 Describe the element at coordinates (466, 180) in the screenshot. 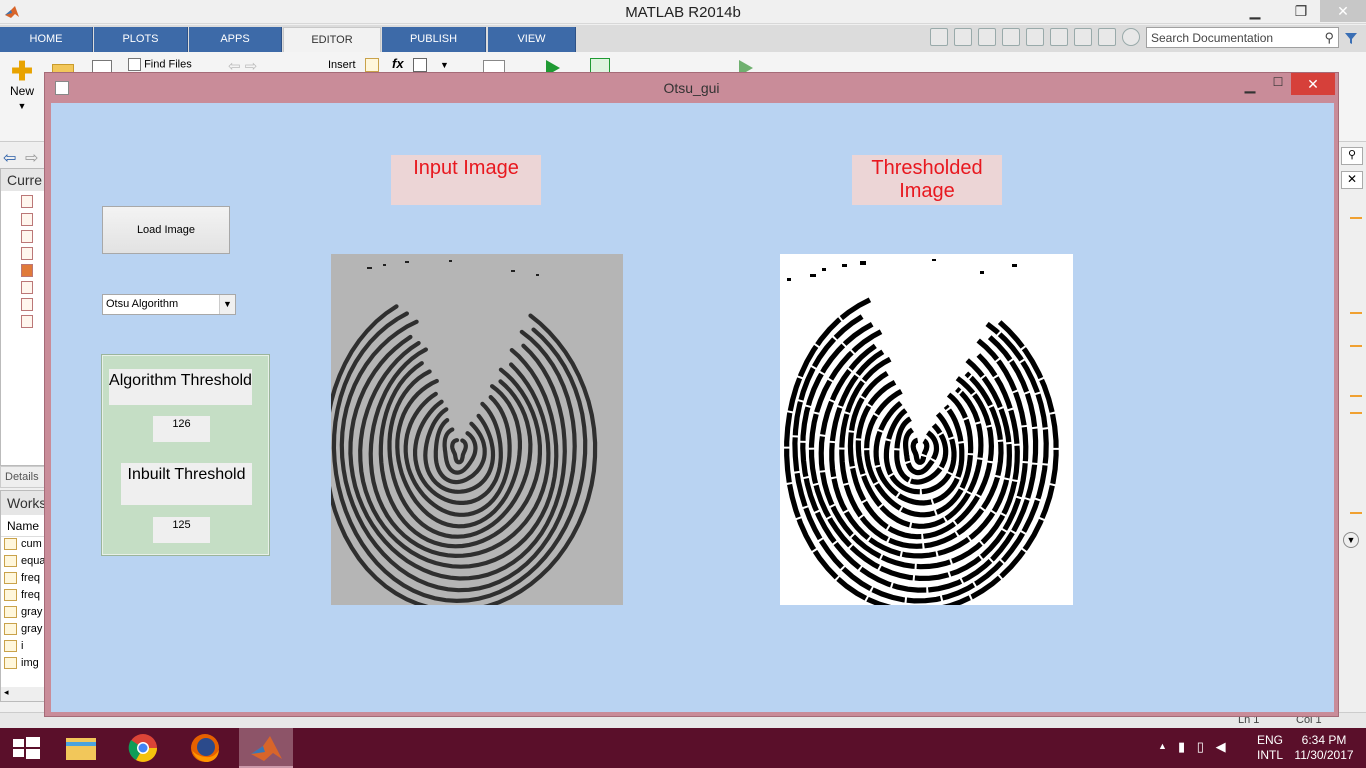

I see `input-image-title: Input Image` at that location.